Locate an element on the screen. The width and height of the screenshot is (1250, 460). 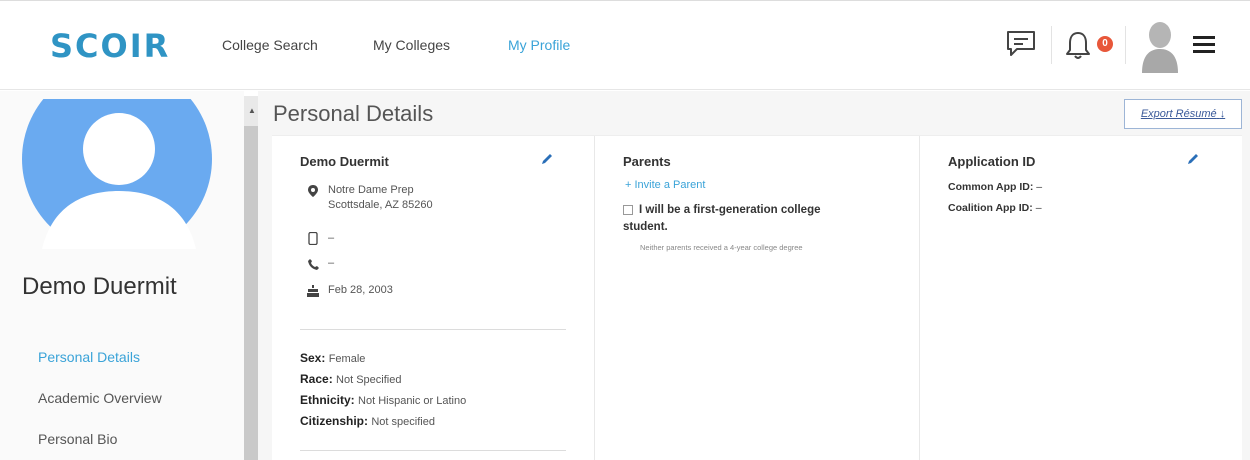
hamburger-menu-icon is located at coordinates (1204, 47).